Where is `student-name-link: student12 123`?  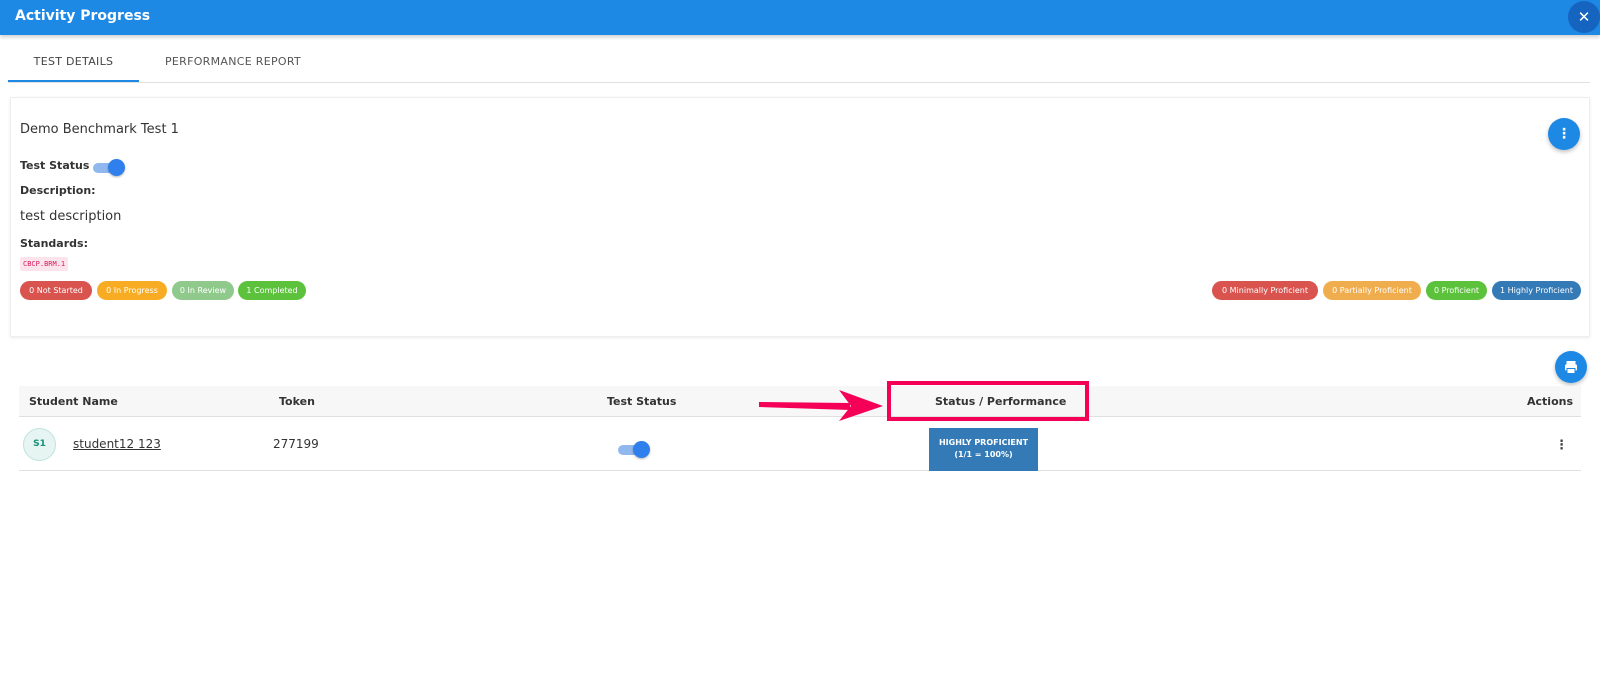 student-name-link: student12 123 is located at coordinates (117, 444).